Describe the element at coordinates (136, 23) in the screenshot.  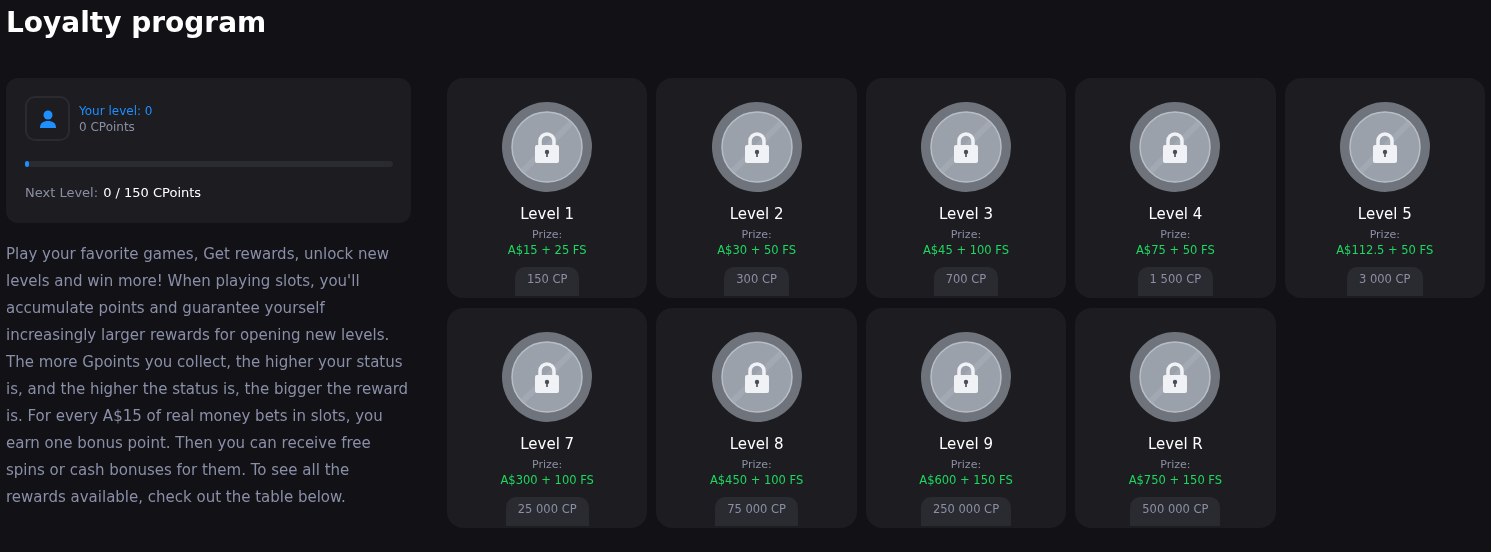
I see `page-title: Loyalty program` at that location.